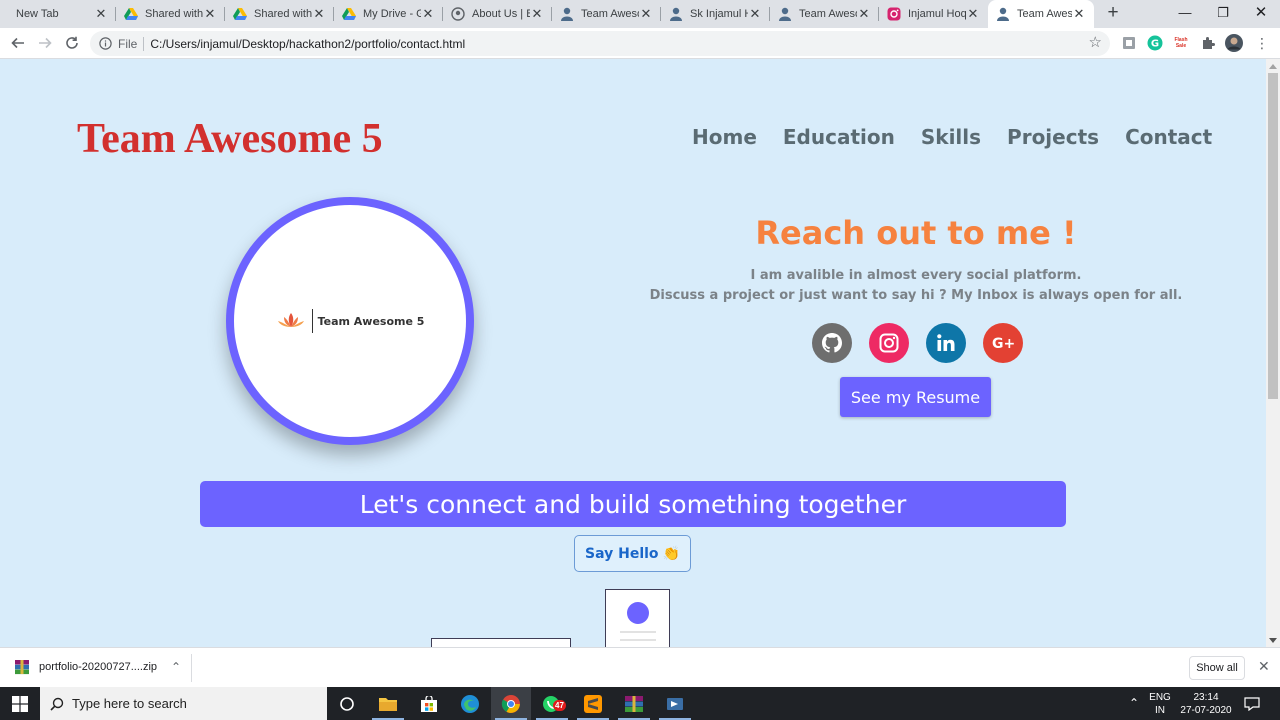  Describe the element at coordinates (593, 703) in the screenshot. I see `sublime-text-icon` at that location.